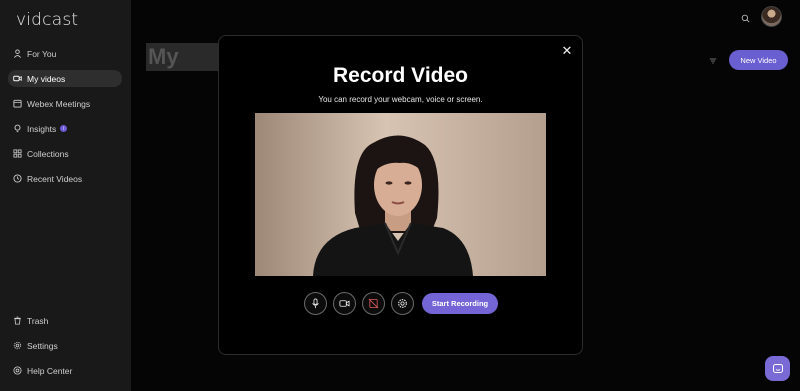 The image size is (800, 391). I want to click on sidebar-item-label: Collections, so click(48, 153).